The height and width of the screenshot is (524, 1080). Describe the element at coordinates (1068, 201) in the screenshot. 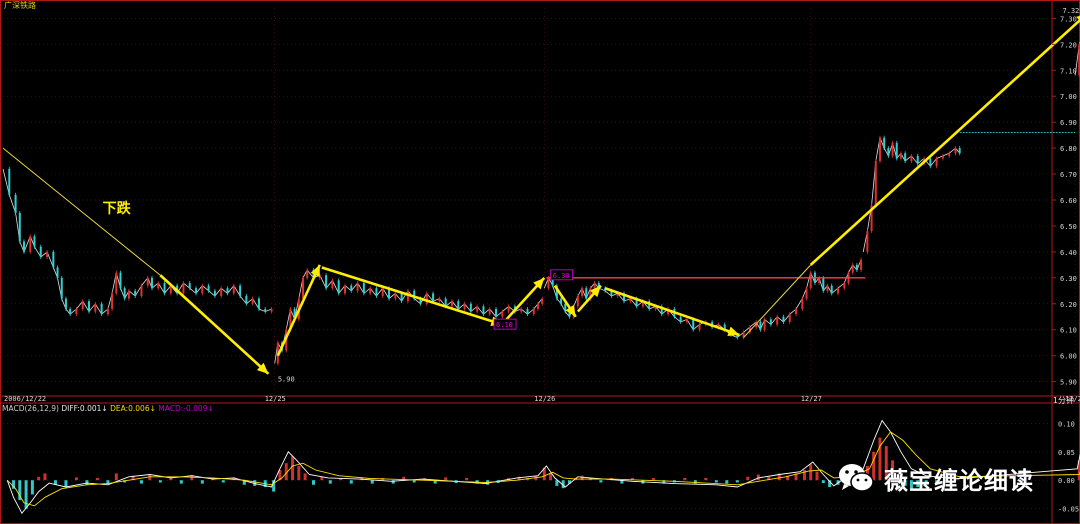

I see `price-tick-label: 6.60` at that location.